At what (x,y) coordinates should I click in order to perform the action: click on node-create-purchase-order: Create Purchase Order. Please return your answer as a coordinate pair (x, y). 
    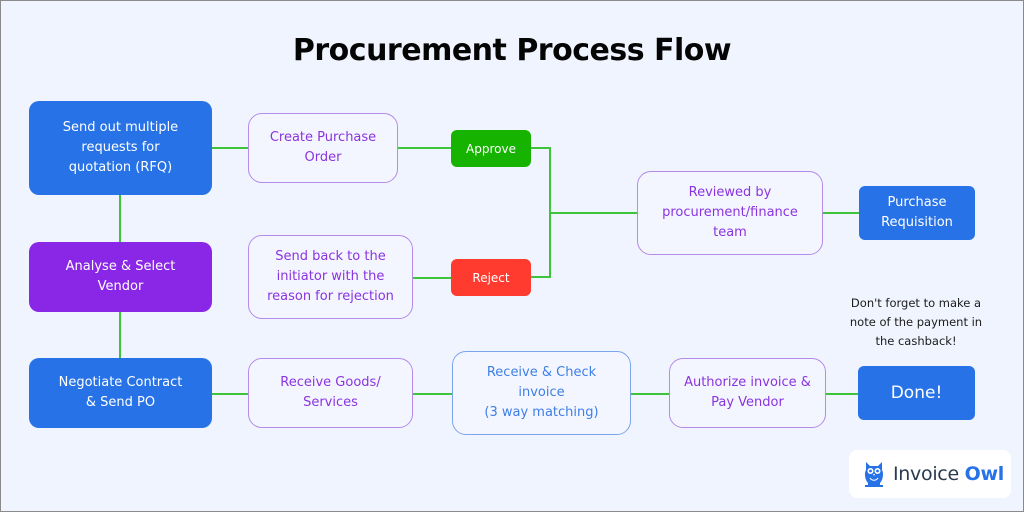
    Looking at the image, I should click on (323, 148).